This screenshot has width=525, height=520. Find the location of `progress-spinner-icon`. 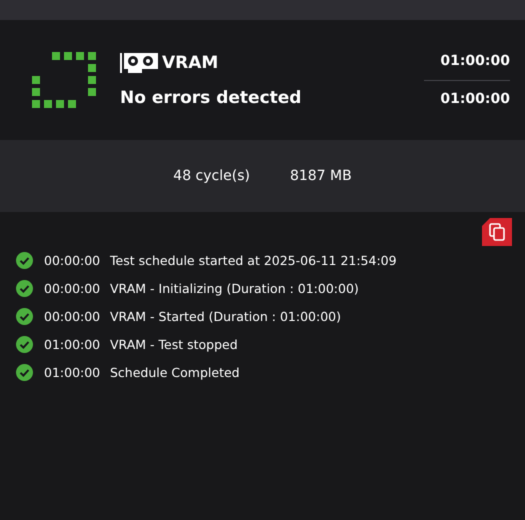

progress-spinner-icon is located at coordinates (64, 80).